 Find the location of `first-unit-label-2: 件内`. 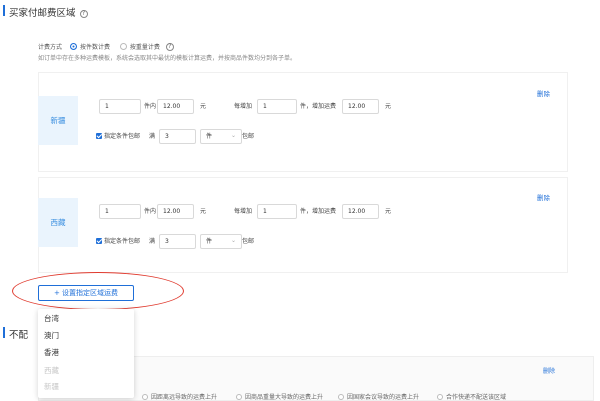

first-unit-label-2: 件内 is located at coordinates (150, 211).